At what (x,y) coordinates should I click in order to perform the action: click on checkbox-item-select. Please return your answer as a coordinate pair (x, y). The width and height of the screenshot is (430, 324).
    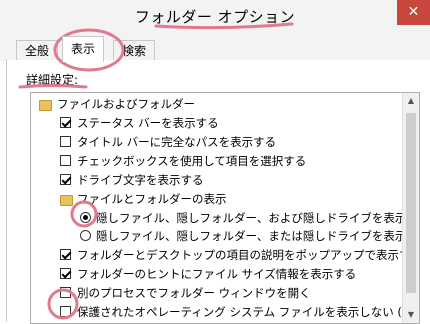
    Looking at the image, I should click on (65, 160).